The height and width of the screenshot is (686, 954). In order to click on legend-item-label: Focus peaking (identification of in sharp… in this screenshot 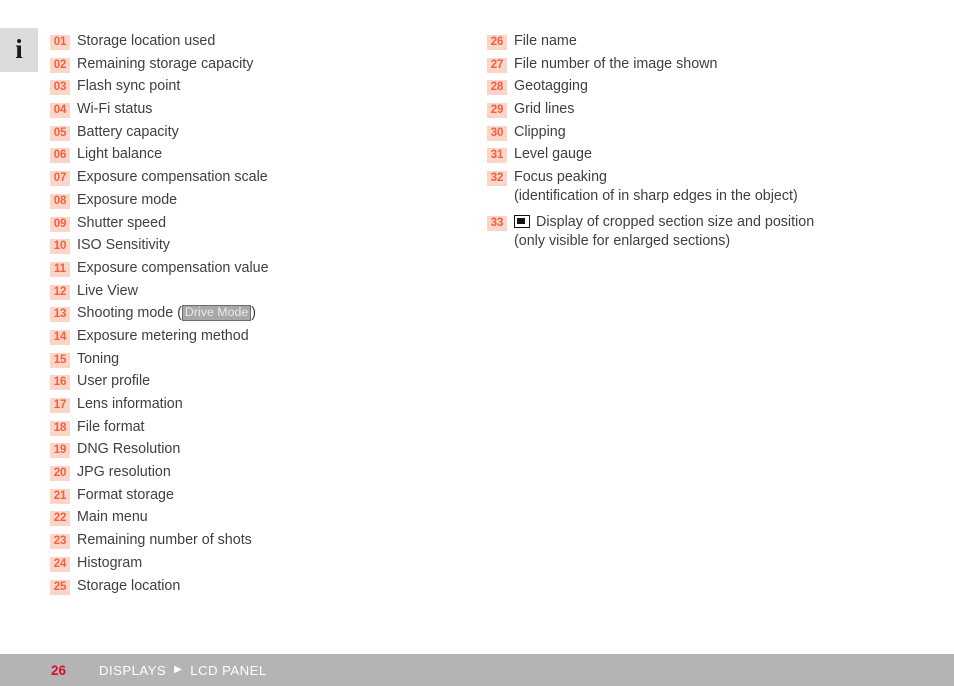, I will do `click(656, 187)`.